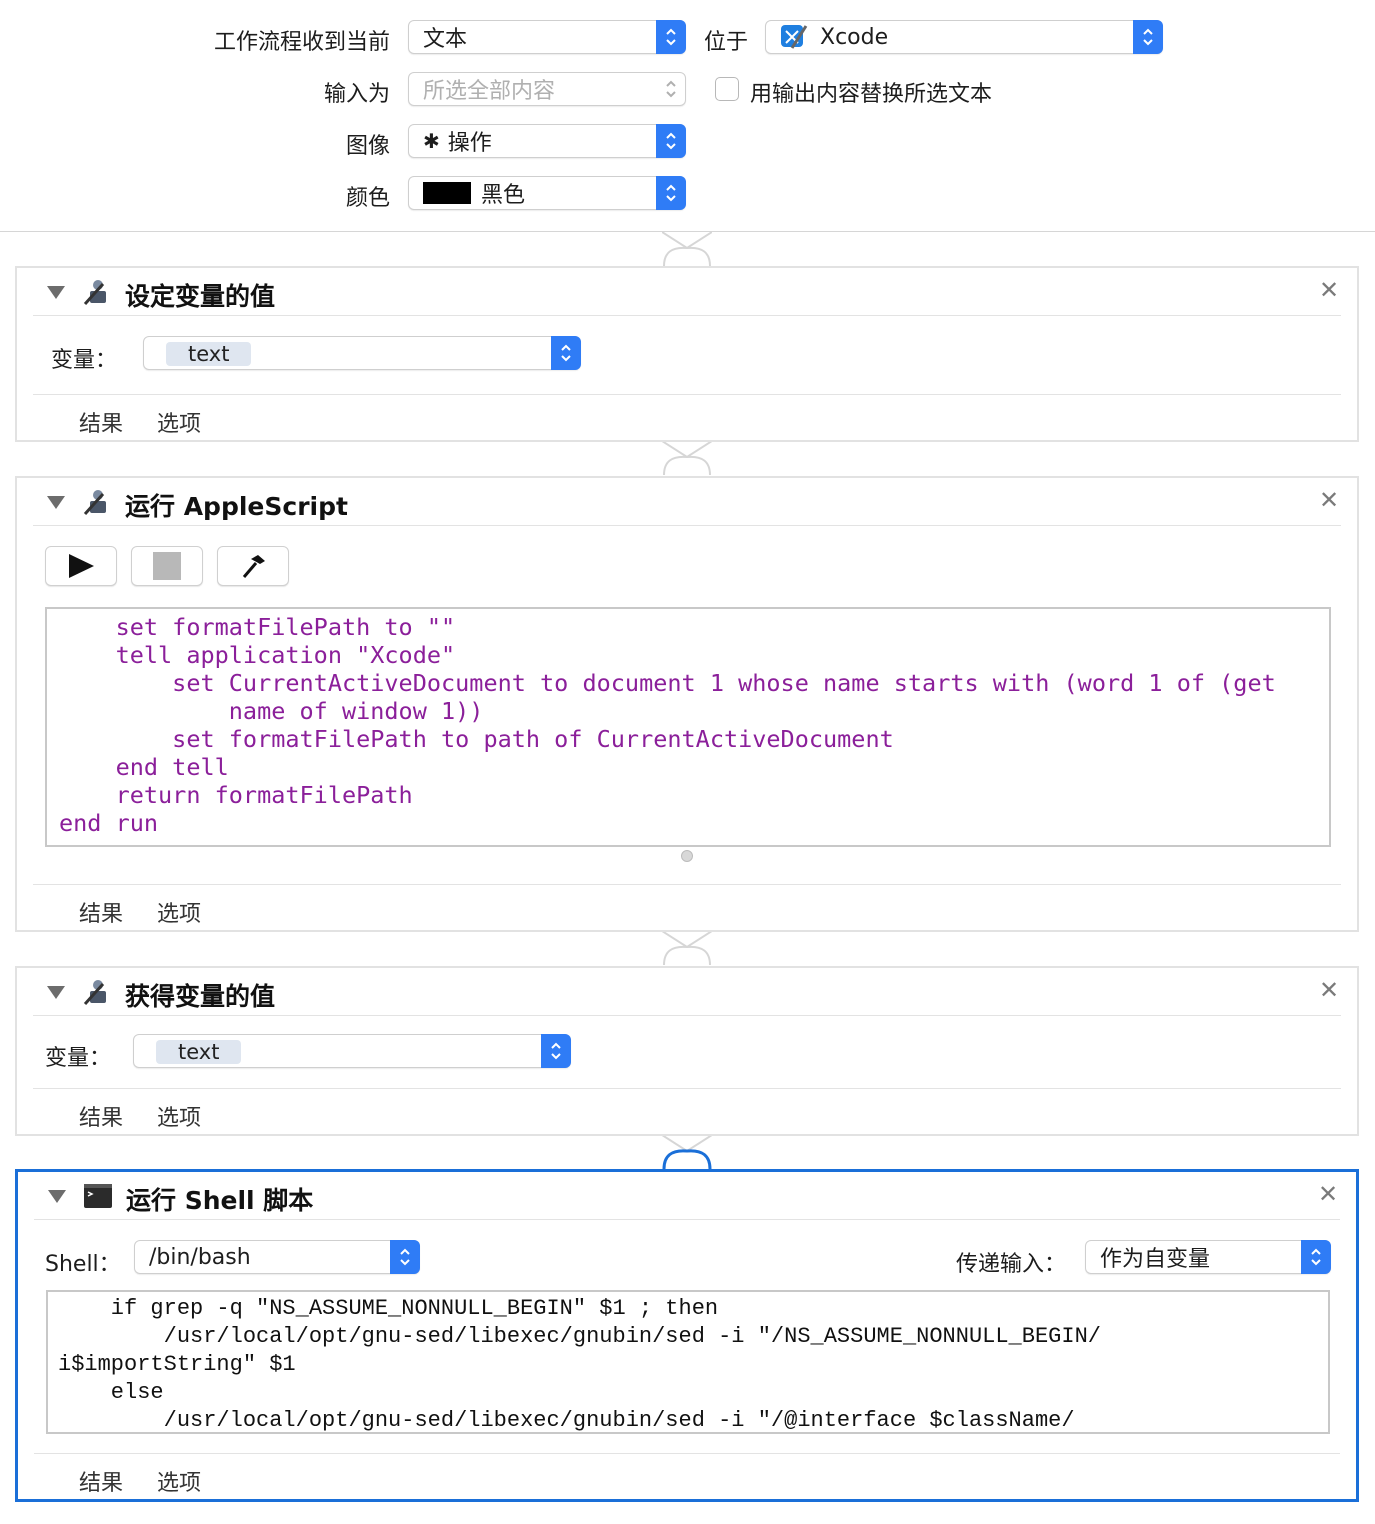  I want to click on stop-button, so click(167, 566).